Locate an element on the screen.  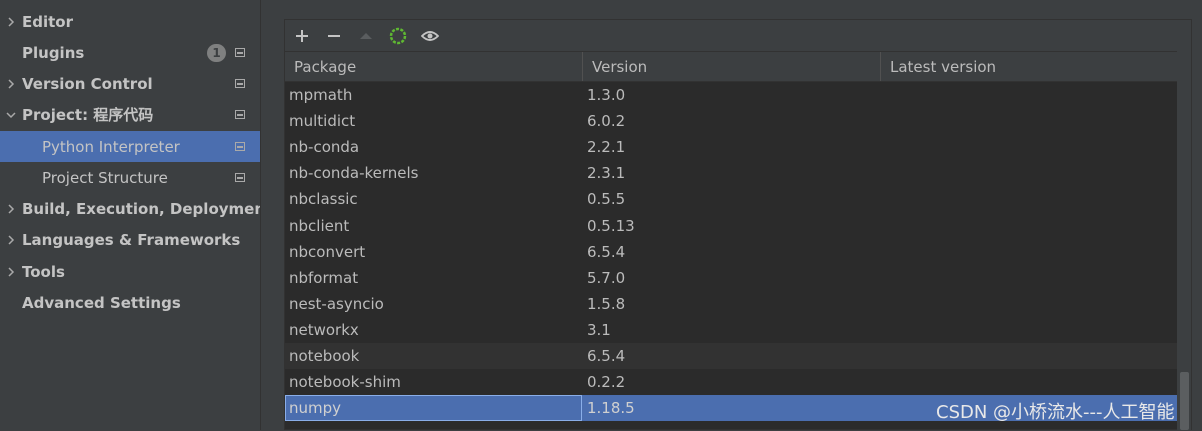
version-cell: 1.18.5 is located at coordinates (611, 408).